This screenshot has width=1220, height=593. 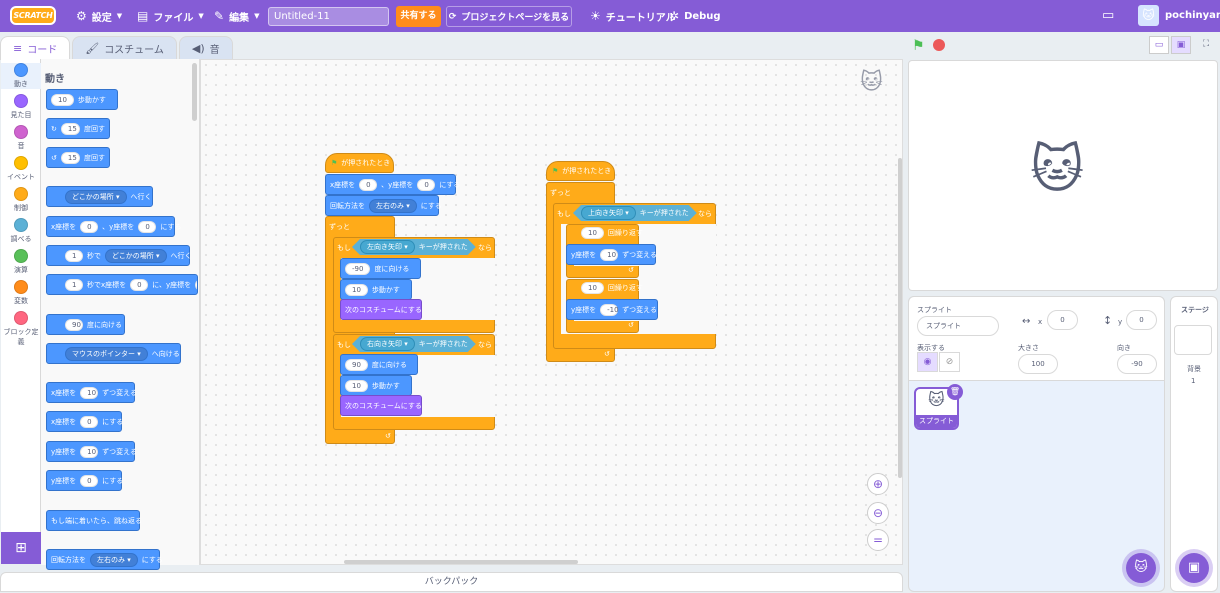 What do you see at coordinates (958, 326) in the screenshot?
I see `sprite-name-input: スプライト` at bounding box center [958, 326].